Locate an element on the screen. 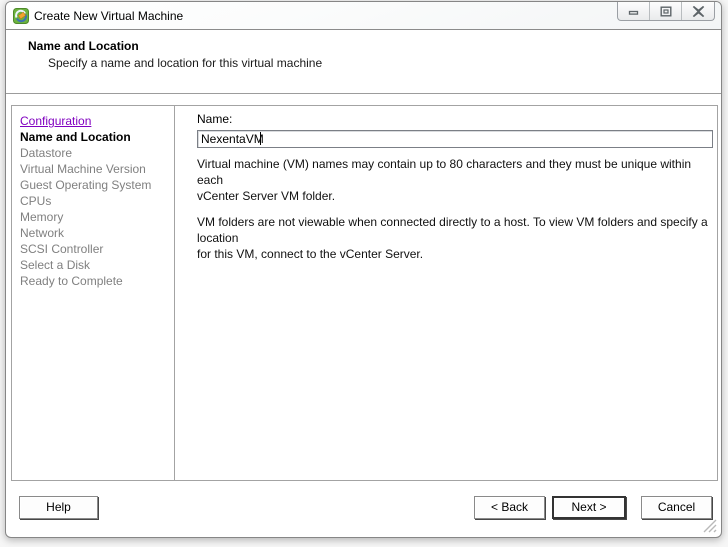 The width and height of the screenshot is (728, 547). sidebar-item-ready-to-complete: Ready to Complete is located at coordinates (71, 281).